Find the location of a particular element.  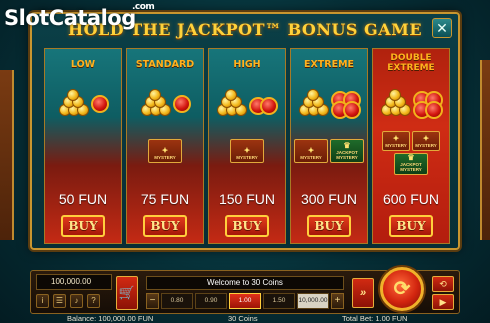

cart-icon: 🛒 is located at coordinates (127, 293).